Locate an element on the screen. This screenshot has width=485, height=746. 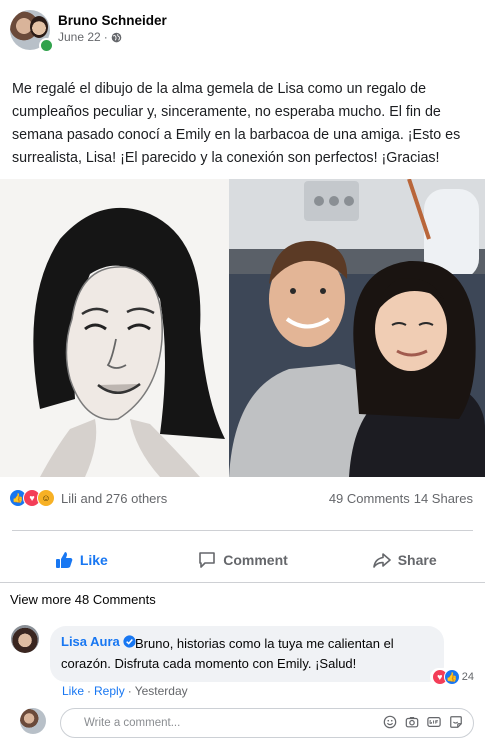
post-date: June 22 is located at coordinates (79, 37).